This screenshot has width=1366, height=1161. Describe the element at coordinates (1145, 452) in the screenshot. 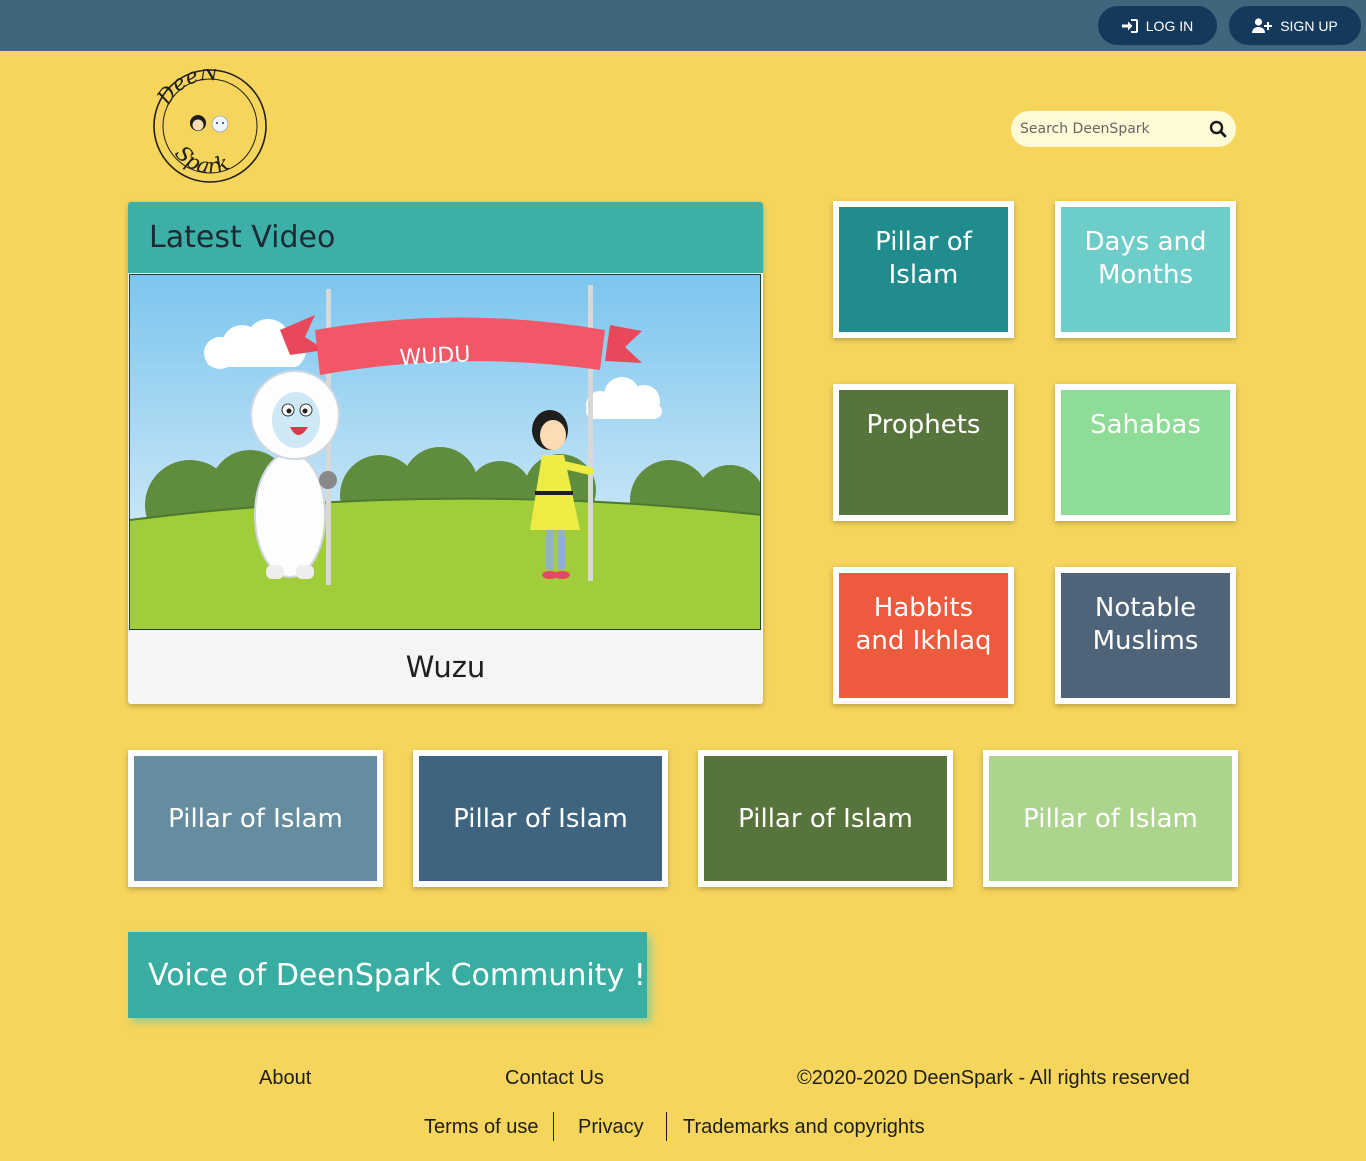

I see `category-tile-sahabas: Sahabas` at that location.